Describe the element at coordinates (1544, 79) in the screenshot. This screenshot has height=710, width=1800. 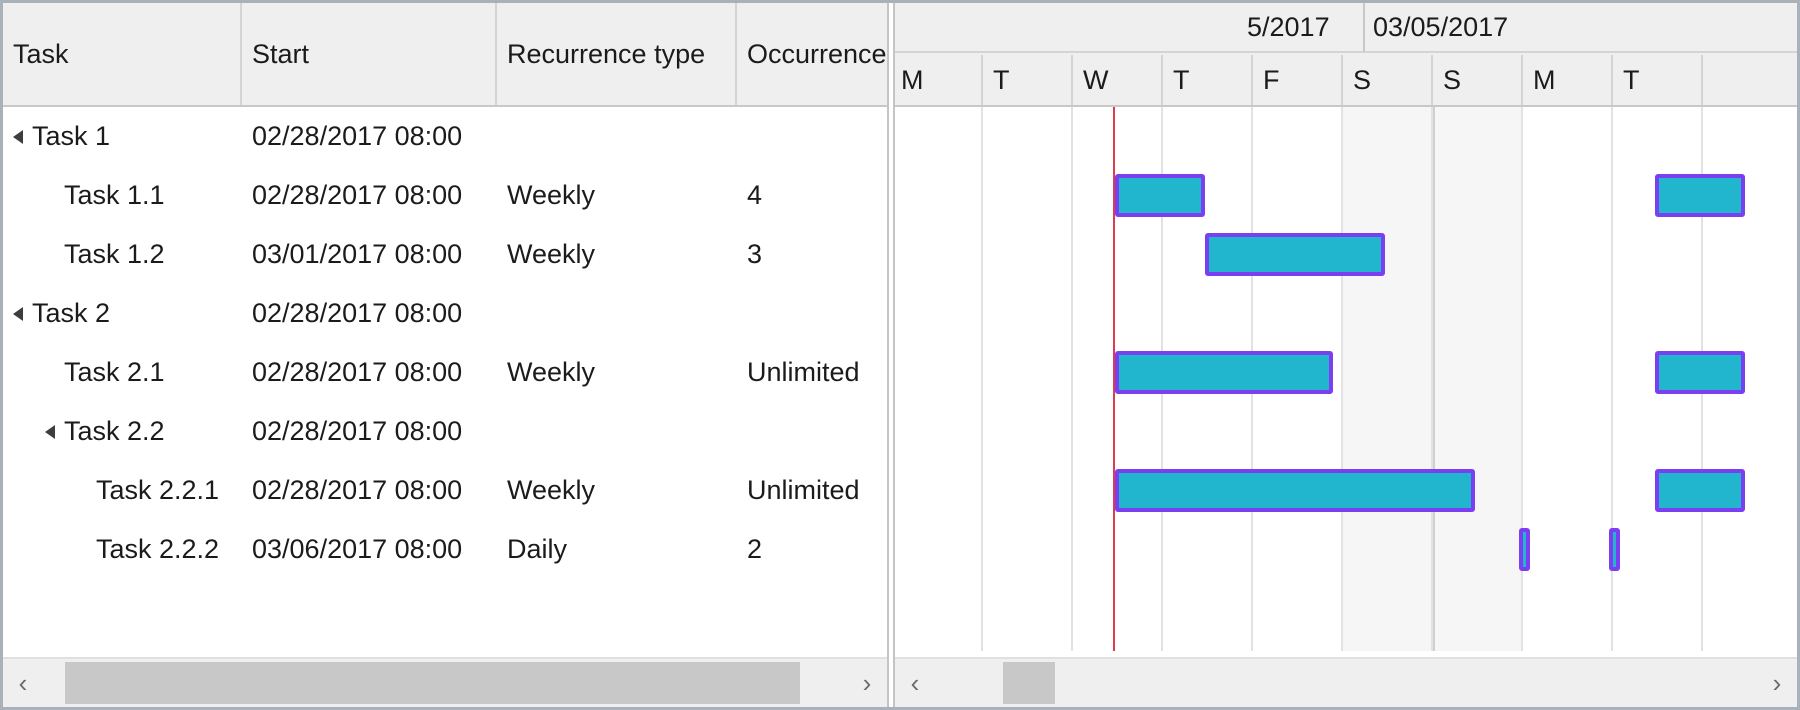
I see `timeline-day-label: M` at that location.